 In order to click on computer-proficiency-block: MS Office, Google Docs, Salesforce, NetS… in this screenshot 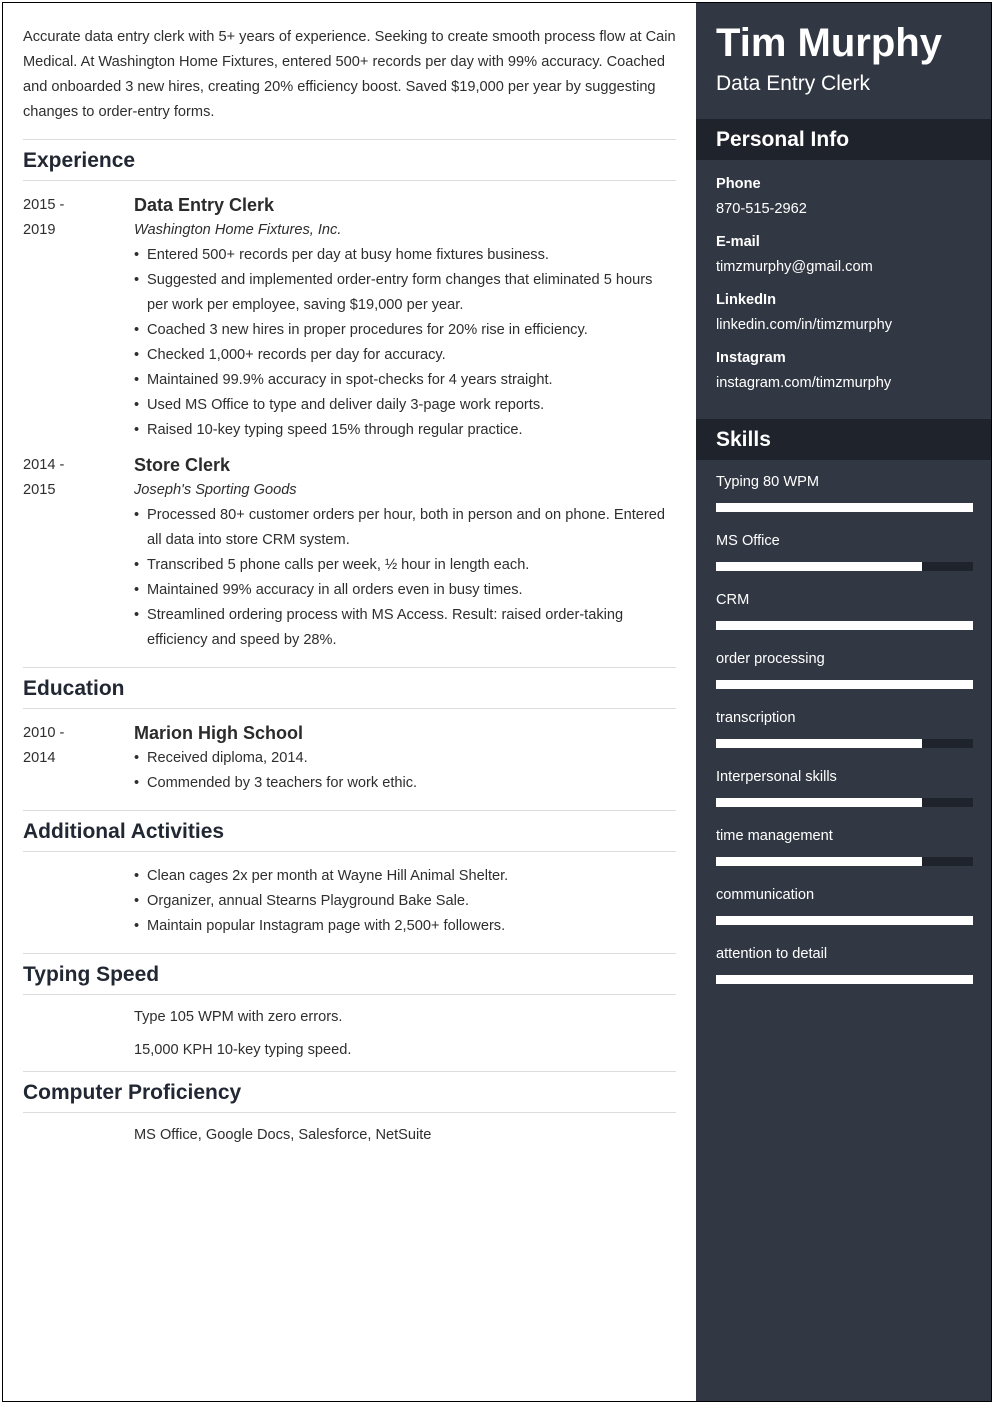, I will do `click(405, 1135)`.